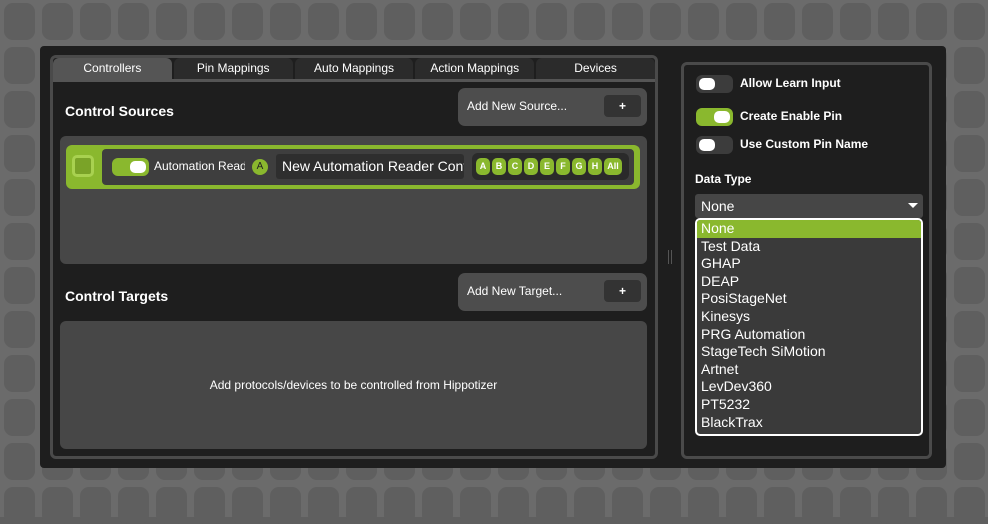  I want to click on add-new-target-button: Add New Target... +, so click(552, 292).